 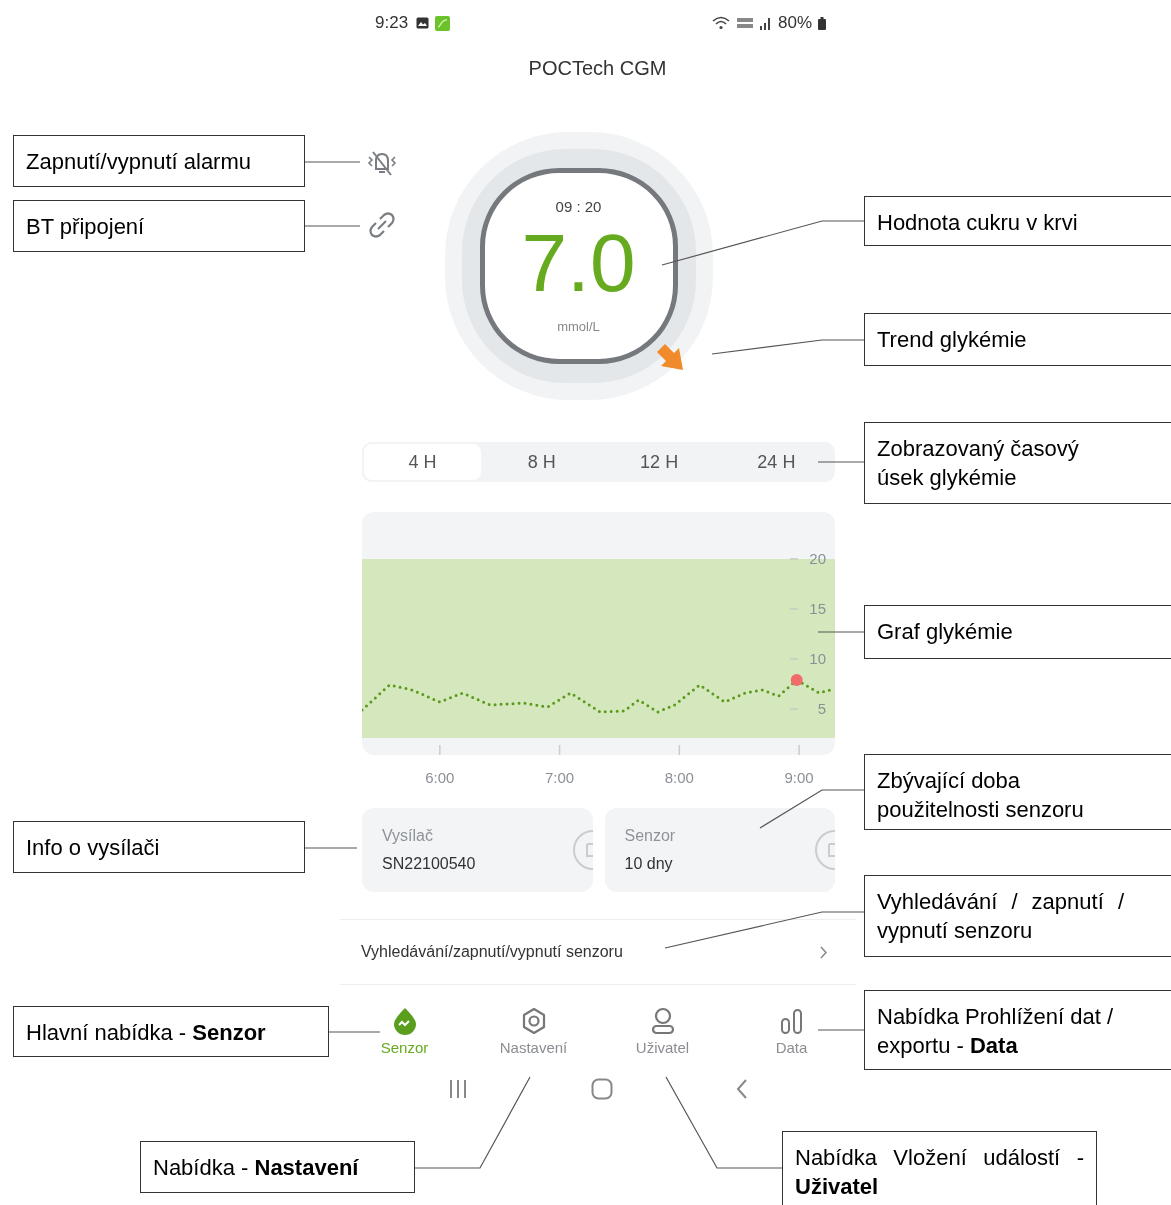 I want to click on app-title: POCTech CGM, so click(x=597, y=68).